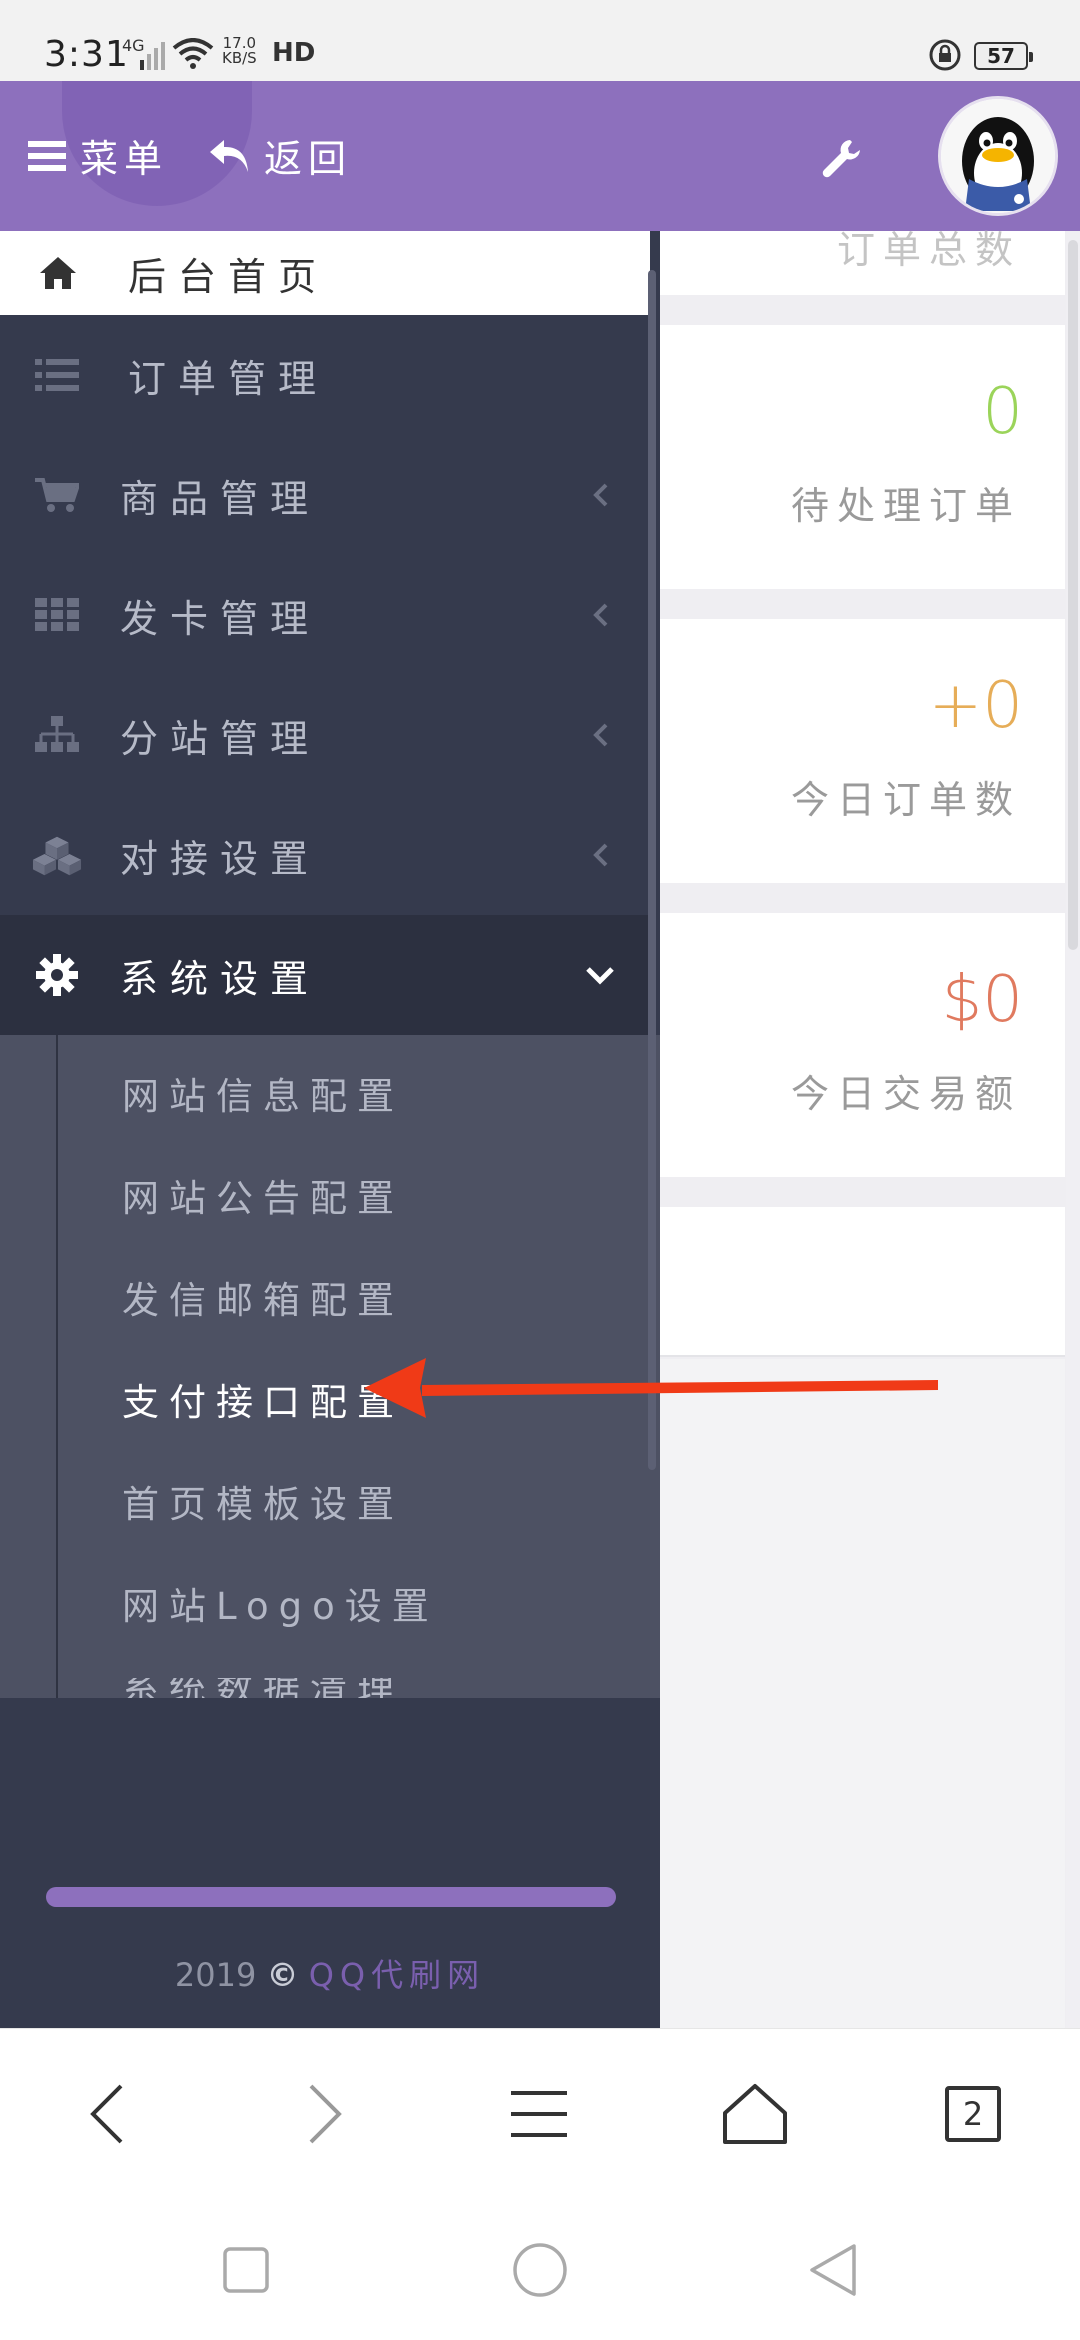  Describe the element at coordinates (57, 375) in the screenshot. I see `list-icon` at that location.